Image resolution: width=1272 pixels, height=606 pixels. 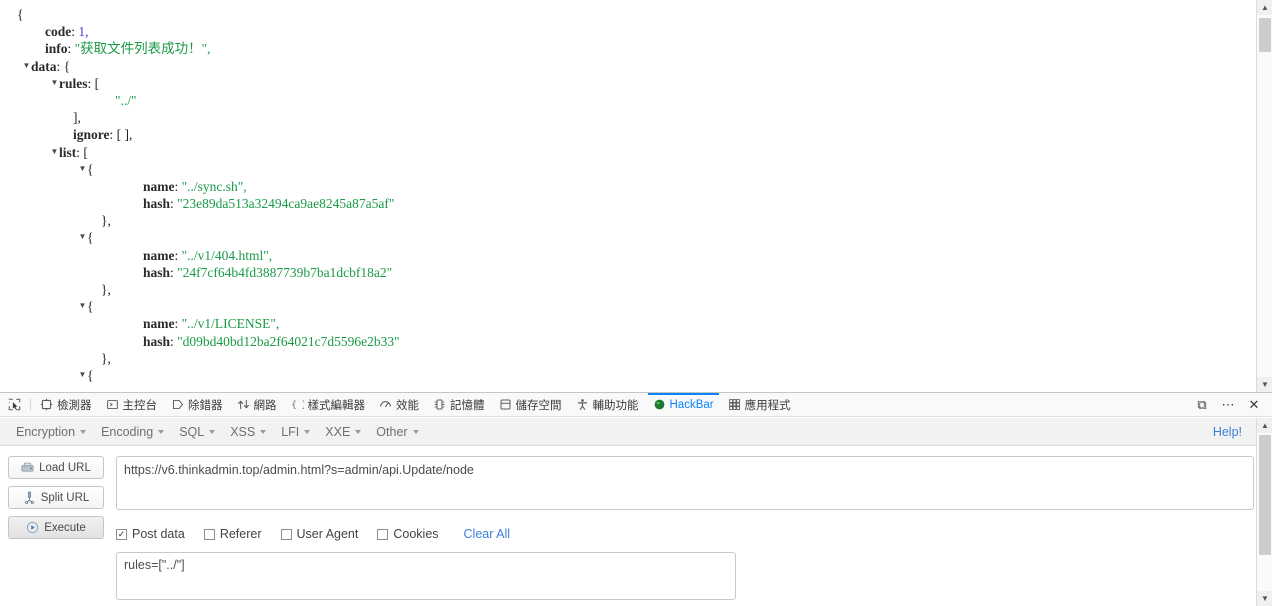 What do you see at coordinates (628, 358) in the screenshot?
I see `json-line: ▼},` at bounding box center [628, 358].